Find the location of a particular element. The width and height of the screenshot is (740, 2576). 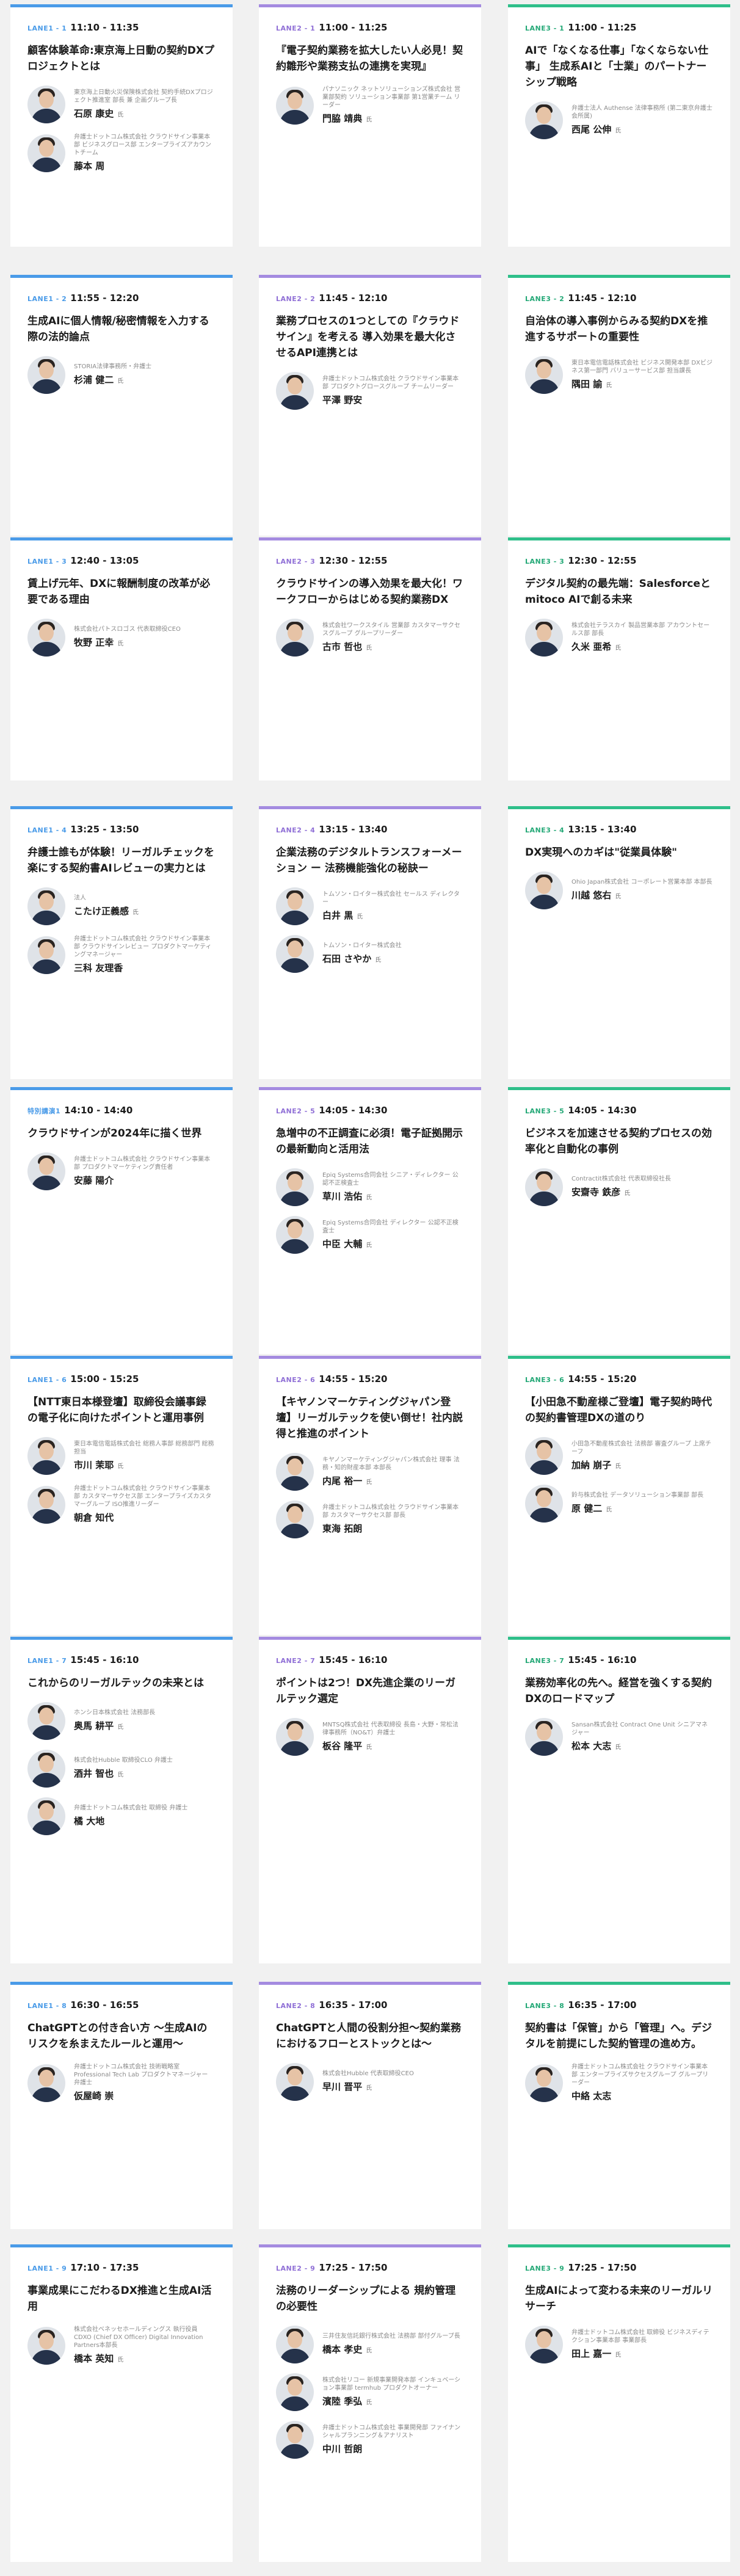

speaker-name: 三科 友理香 is located at coordinates (145, 968).